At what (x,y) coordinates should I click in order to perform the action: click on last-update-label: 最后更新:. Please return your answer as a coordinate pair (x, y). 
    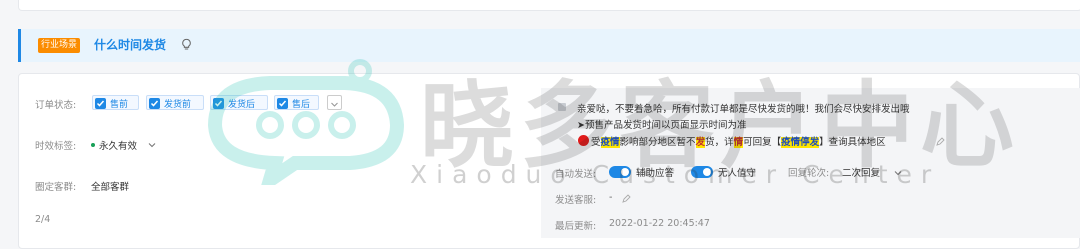
    Looking at the image, I should click on (576, 226).